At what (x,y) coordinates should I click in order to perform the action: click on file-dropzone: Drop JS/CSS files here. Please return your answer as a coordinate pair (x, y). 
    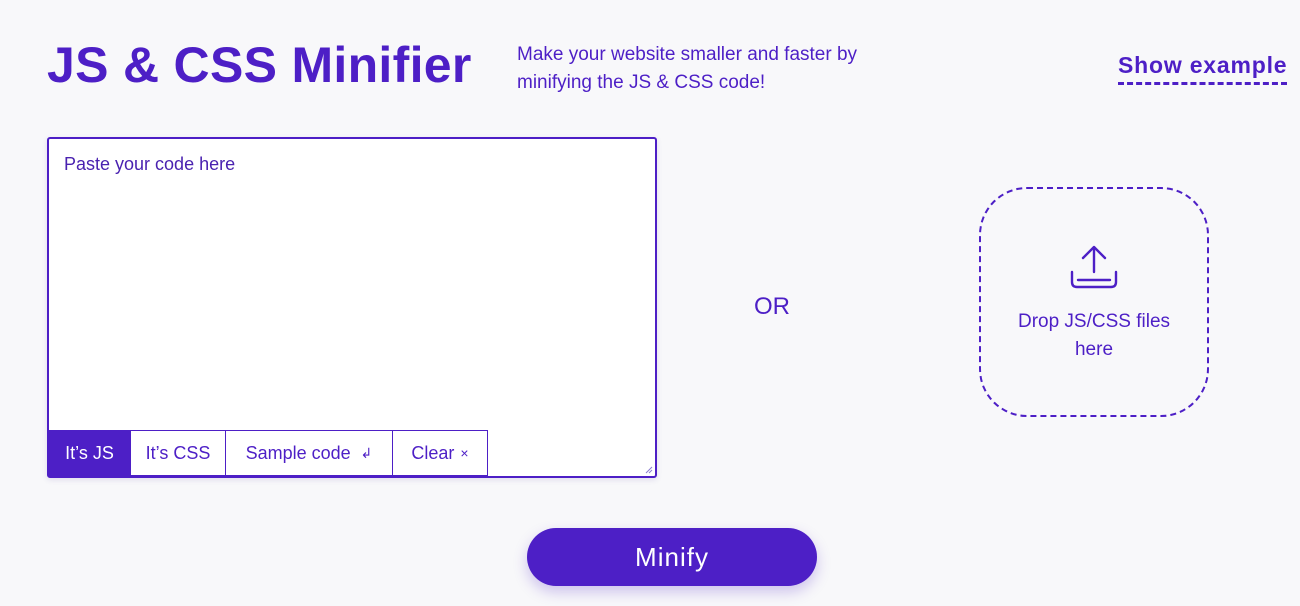
    Looking at the image, I should click on (1094, 302).